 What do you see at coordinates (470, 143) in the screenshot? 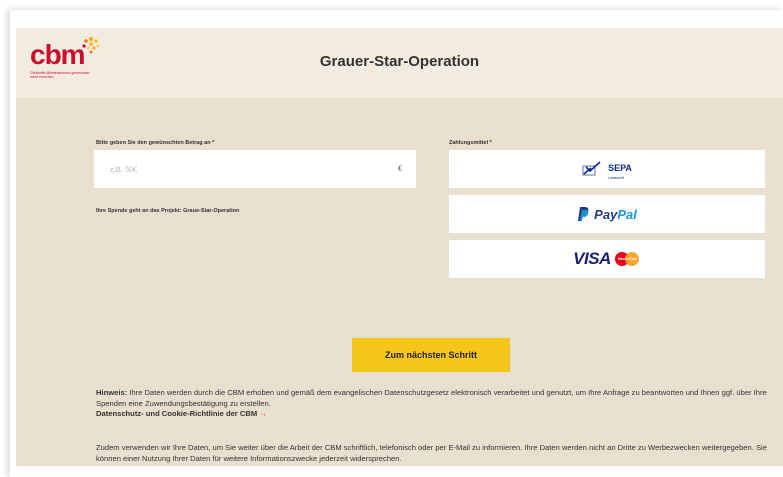
I see `payment-label: Zahlungsmittel *` at bounding box center [470, 143].